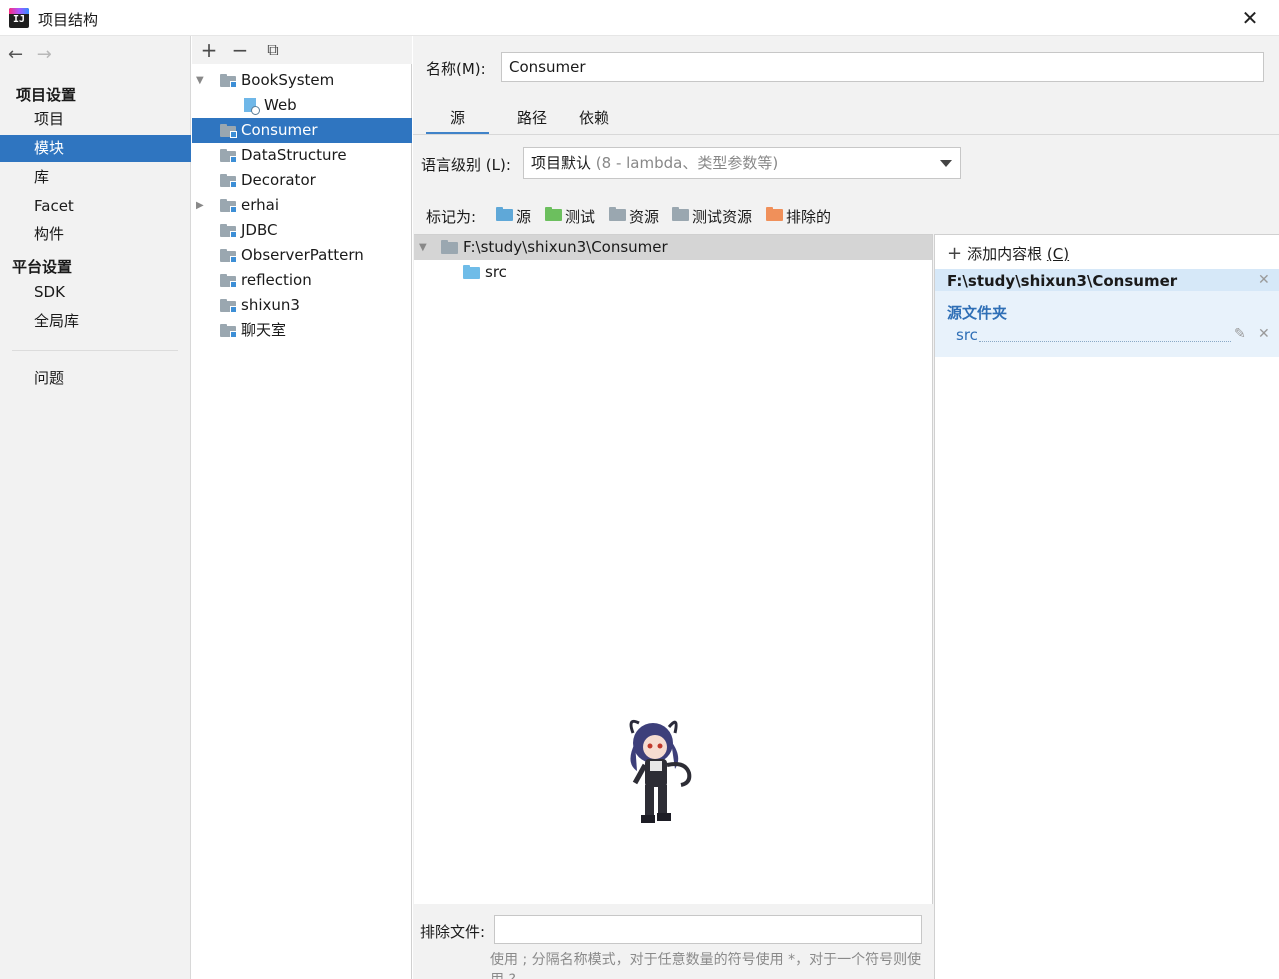 The image size is (1279, 979). I want to click on tab-paths: 路径, so click(532, 118).